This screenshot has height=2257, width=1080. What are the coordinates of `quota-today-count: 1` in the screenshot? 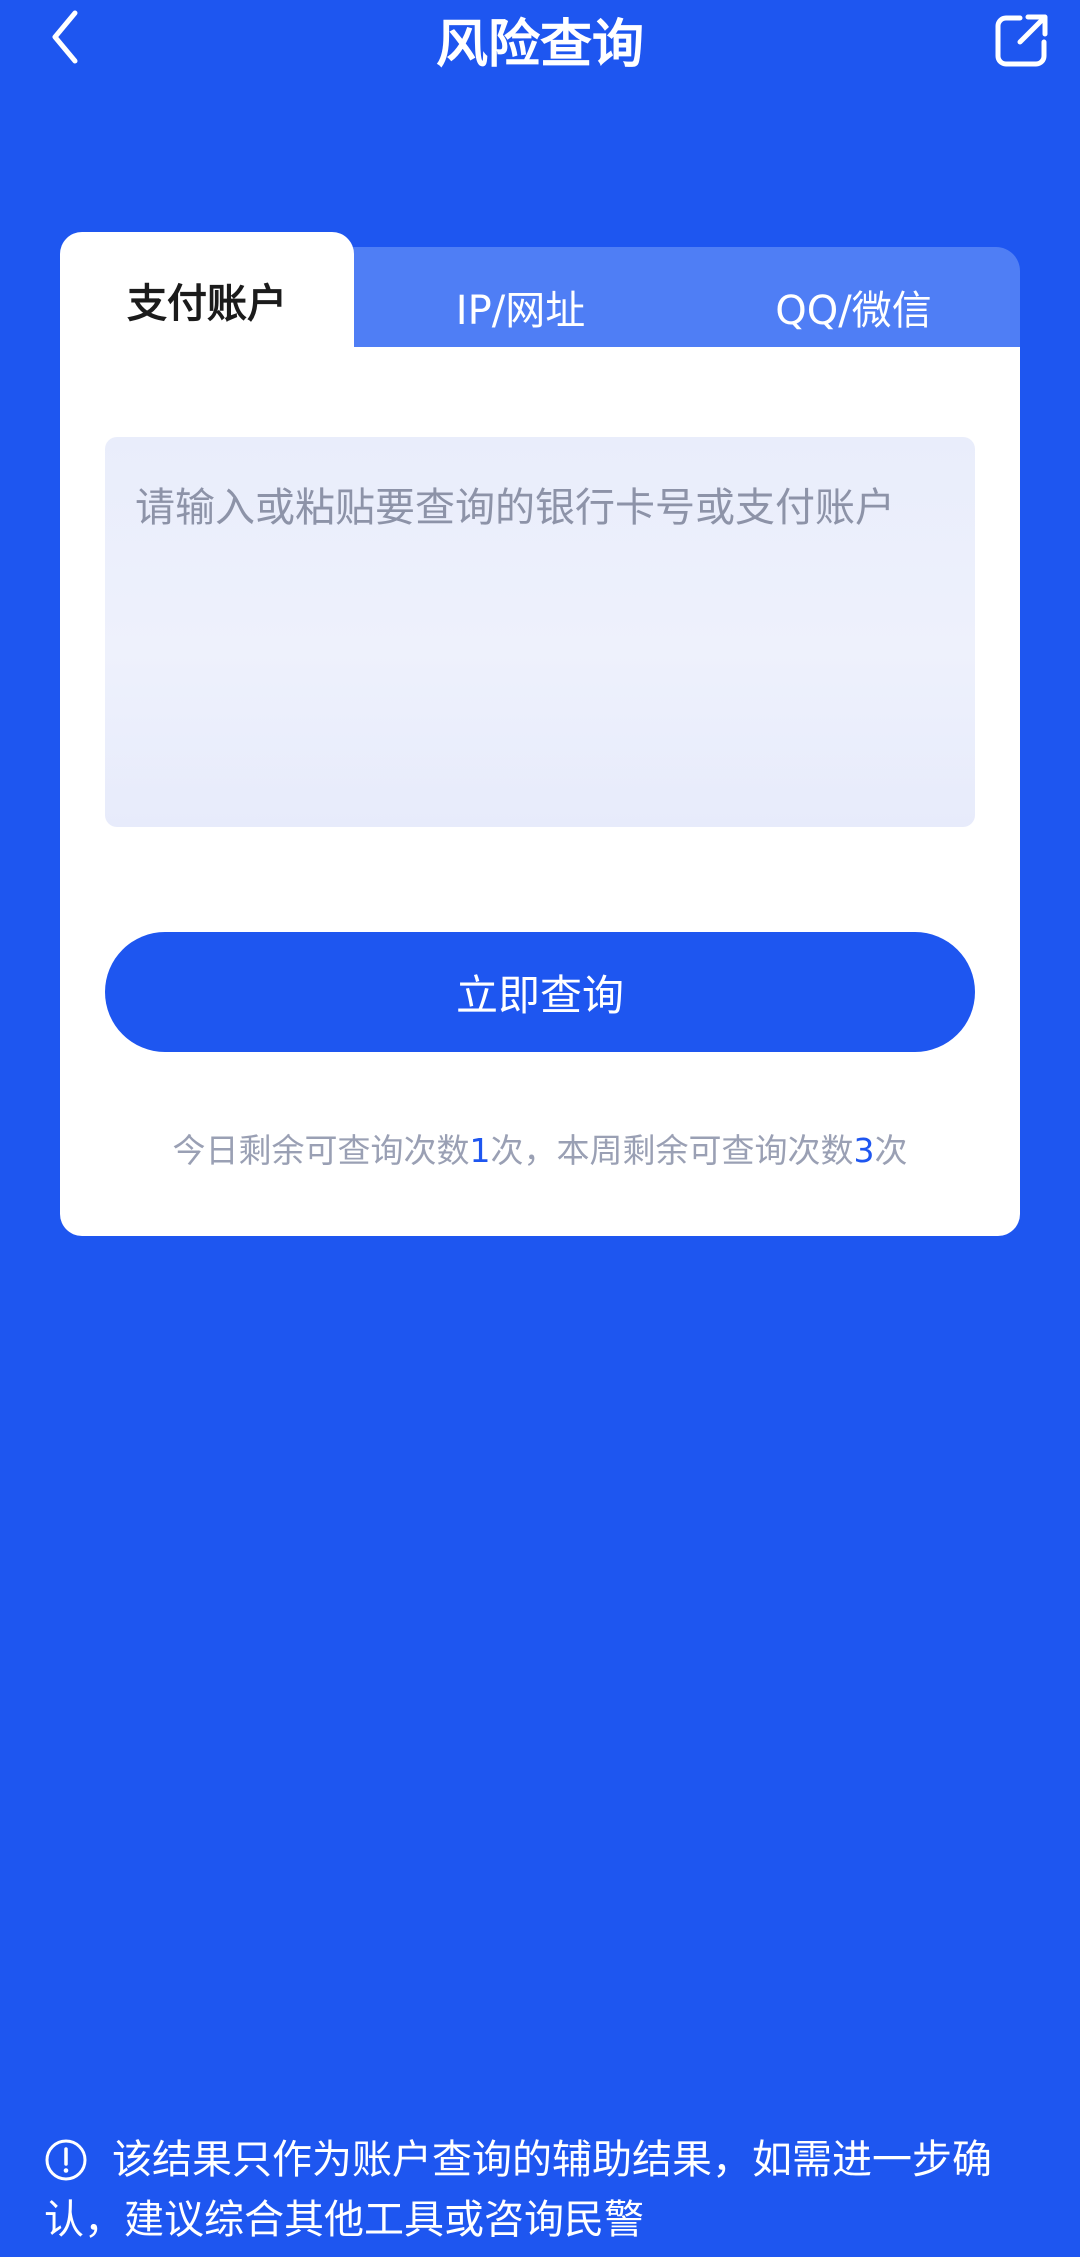 It's located at (480, 1150).